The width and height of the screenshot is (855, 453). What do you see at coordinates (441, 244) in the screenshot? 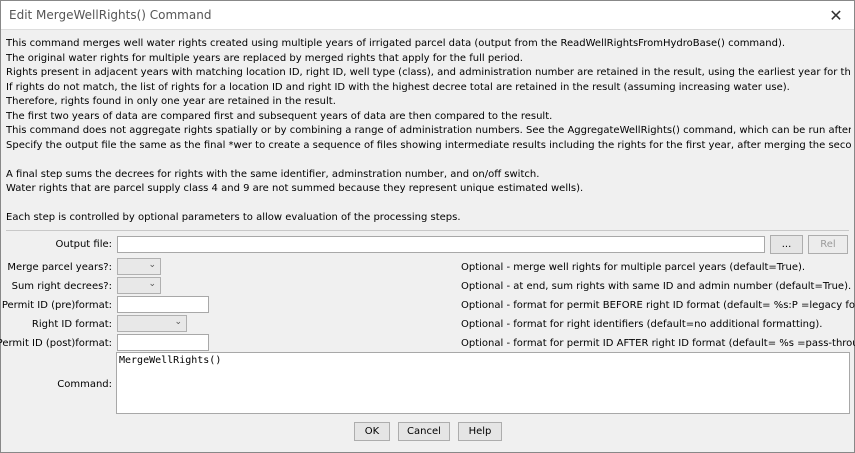
I see `output-file-input` at bounding box center [441, 244].